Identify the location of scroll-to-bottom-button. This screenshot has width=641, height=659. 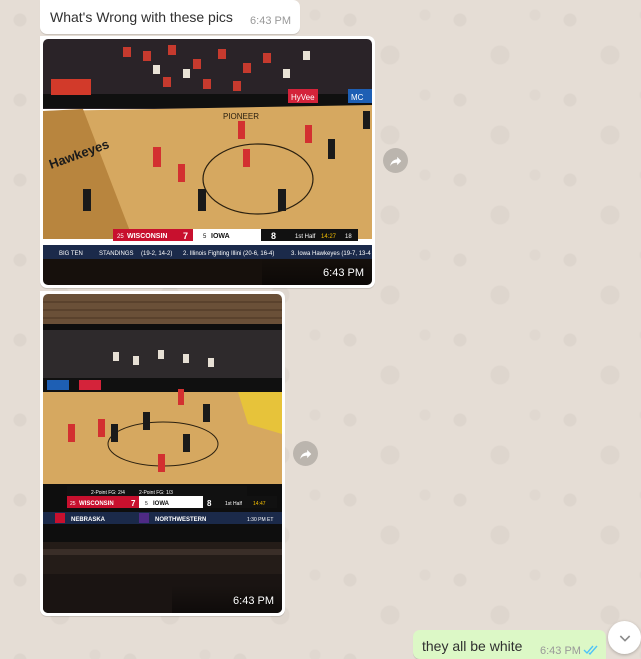
(624, 637).